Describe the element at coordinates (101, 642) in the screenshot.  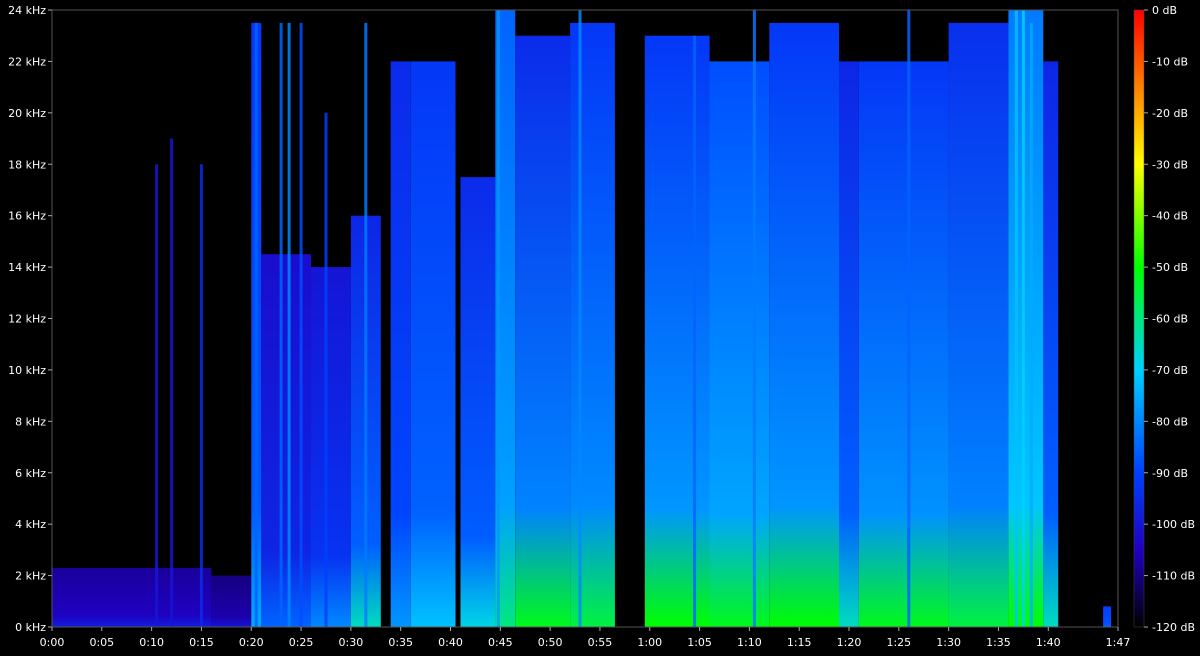
I see `x-tick-label: 0:05` at that location.